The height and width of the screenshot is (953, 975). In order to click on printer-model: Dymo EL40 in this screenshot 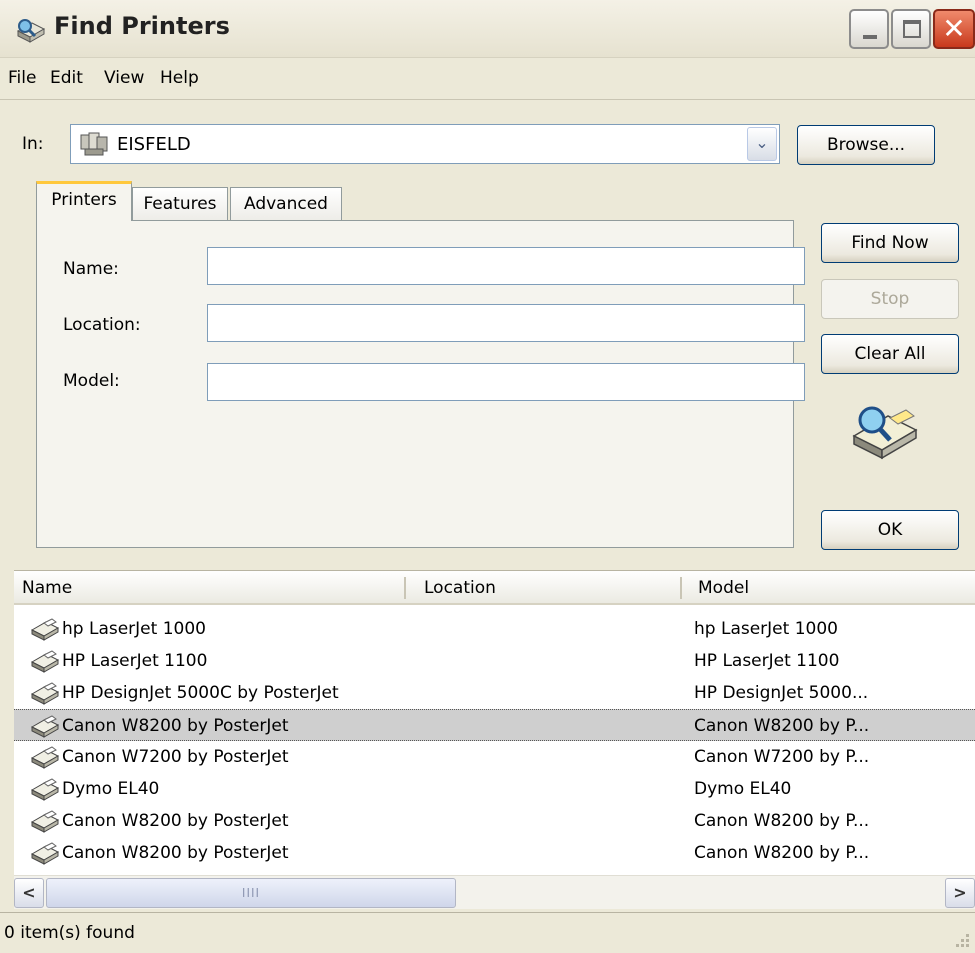, I will do `click(743, 789)`.